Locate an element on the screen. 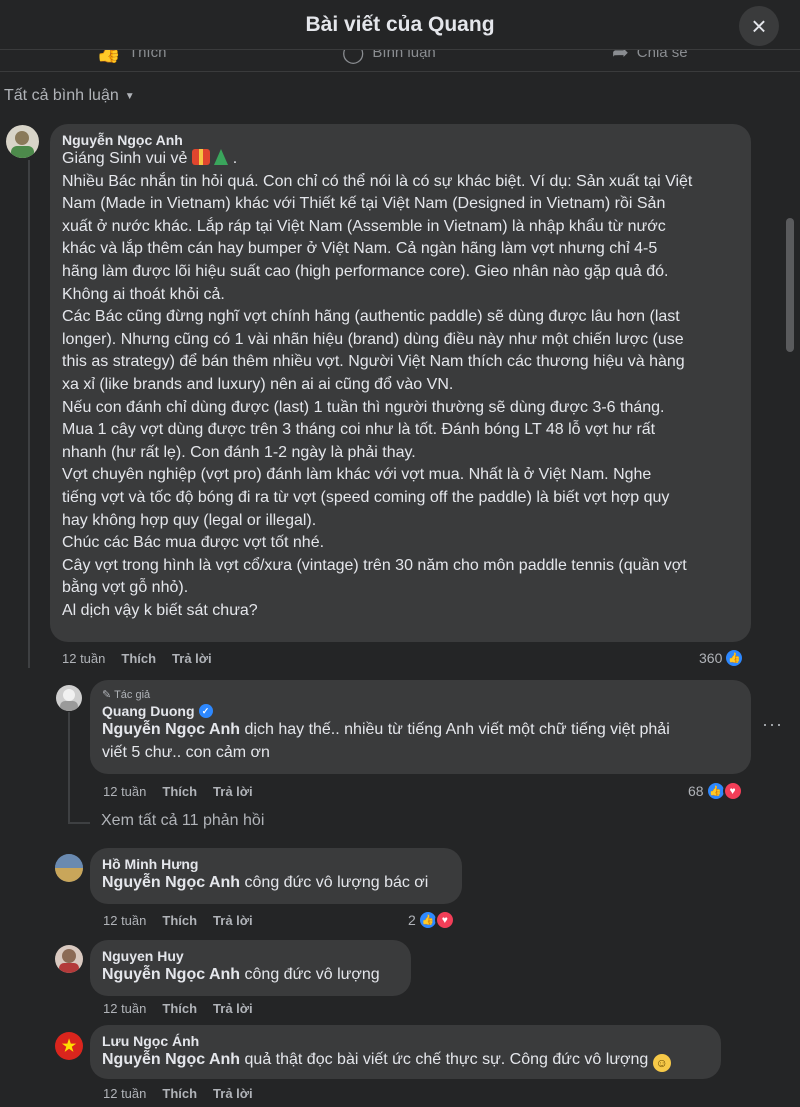 Image resolution: width=800 pixels, height=1107 pixels. scrollbar-thumb is located at coordinates (790, 285).